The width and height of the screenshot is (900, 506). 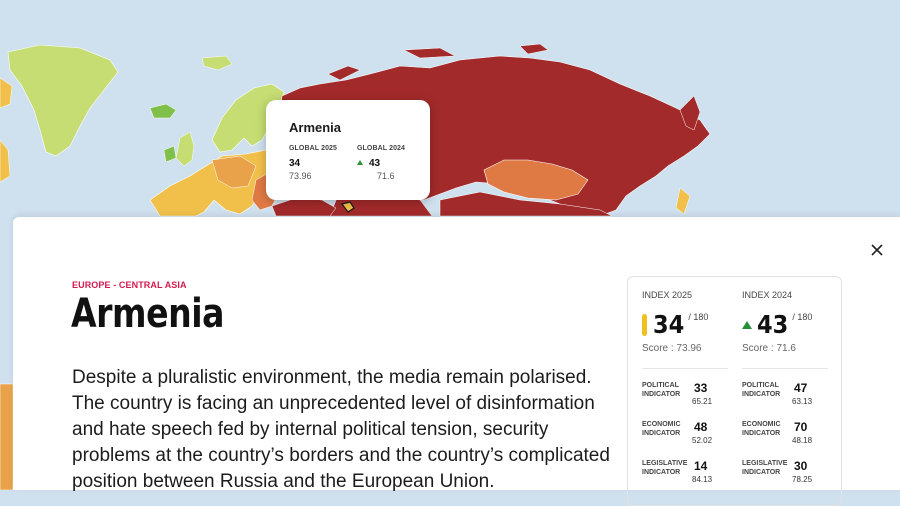 I want to click on country-title: Armenia, so click(x=147, y=314).